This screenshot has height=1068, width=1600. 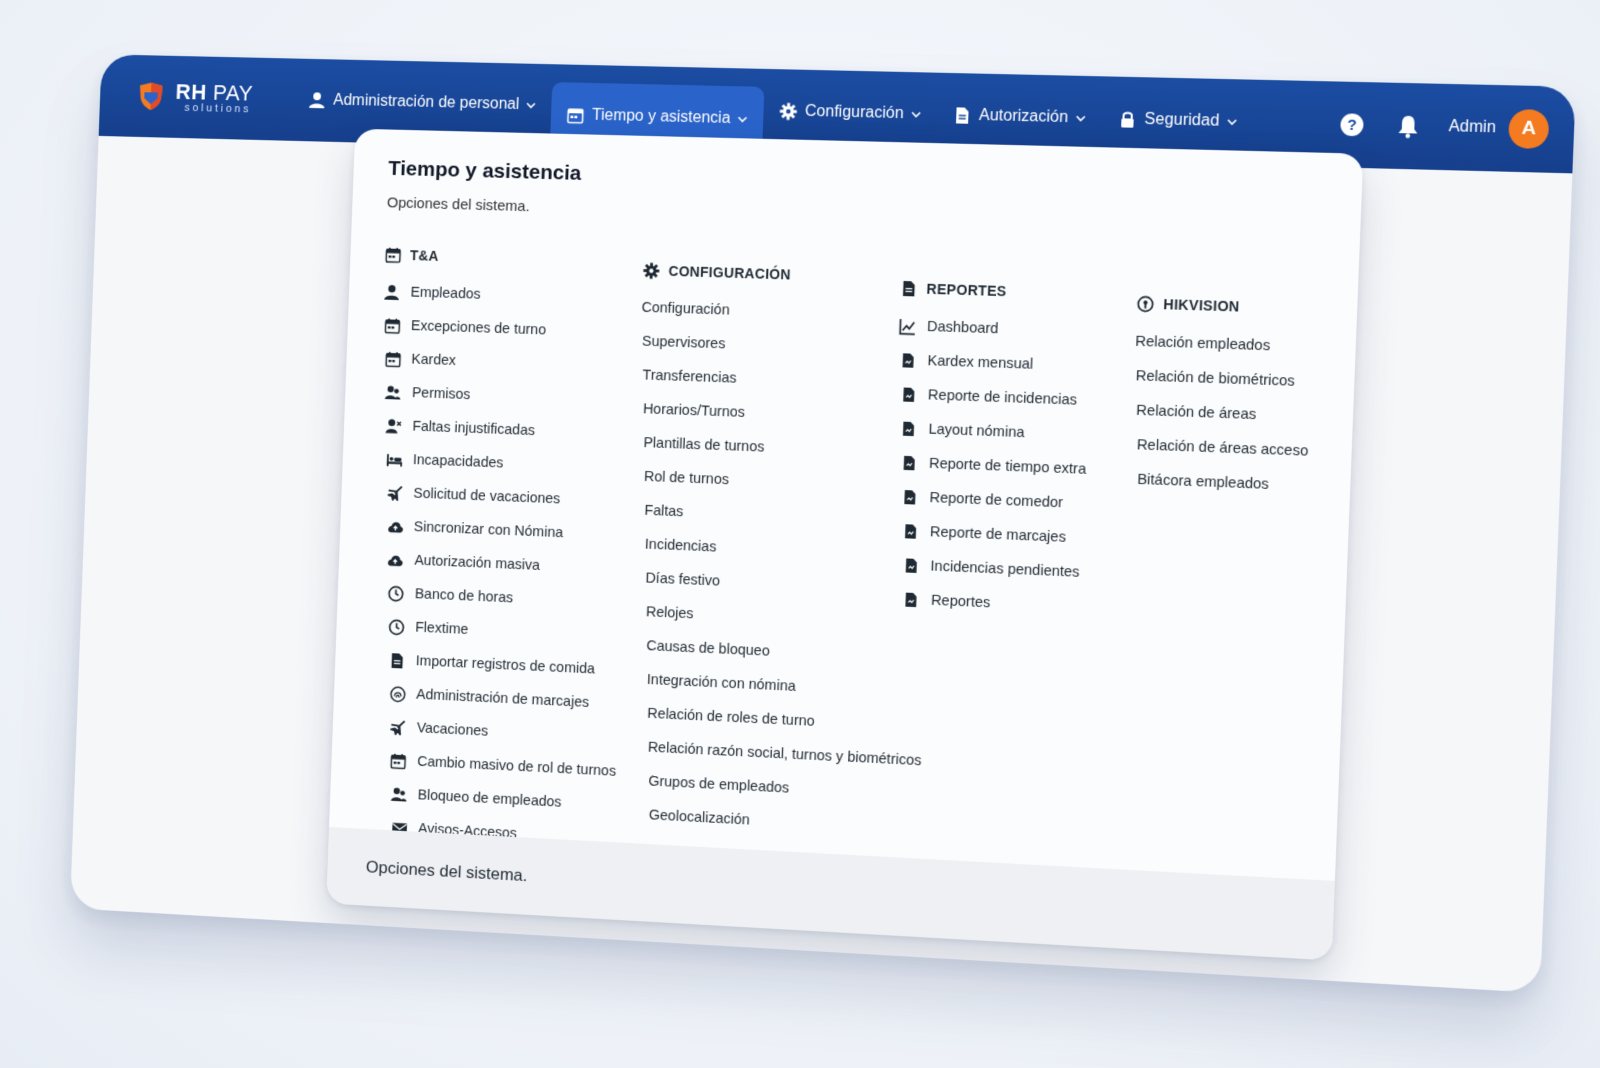 I want to click on cloud-icon, so click(x=395, y=559).